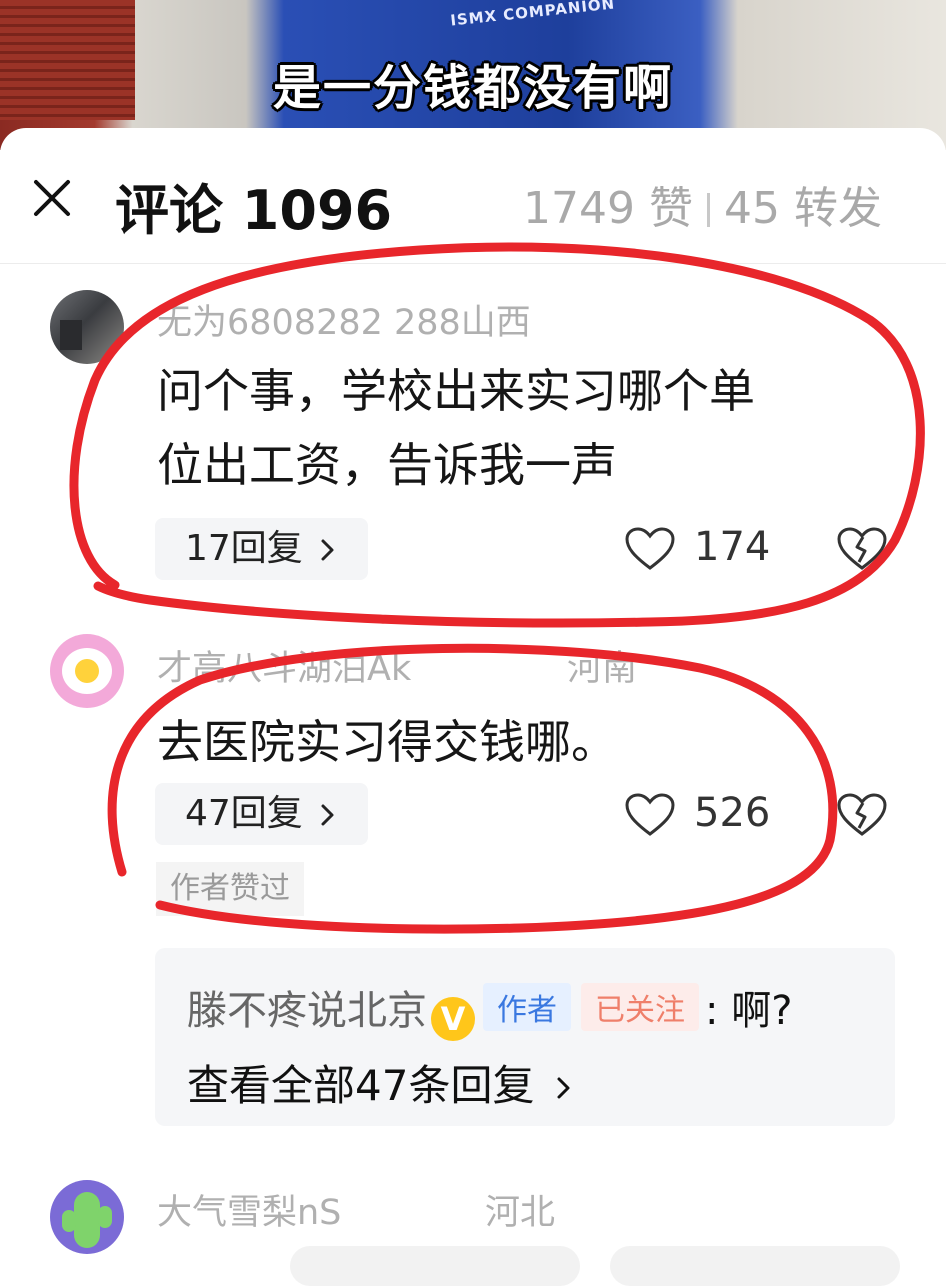 Image resolution: width=946 pixels, height=1286 pixels. What do you see at coordinates (608, 208) in the screenshot?
I see `likes-count: 1749 赞` at bounding box center [608, 208].